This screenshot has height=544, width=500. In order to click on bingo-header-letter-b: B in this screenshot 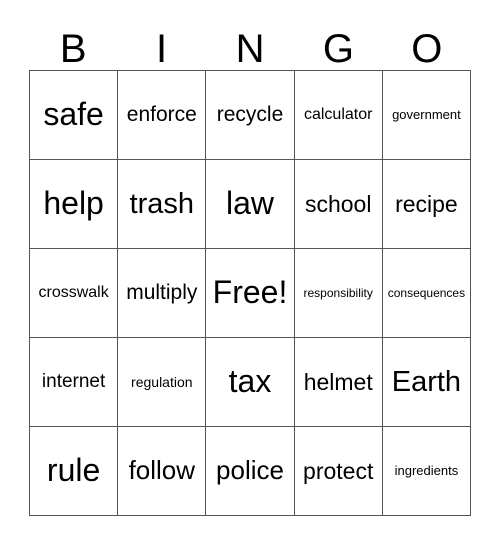, I will do `click(73, 49)`.